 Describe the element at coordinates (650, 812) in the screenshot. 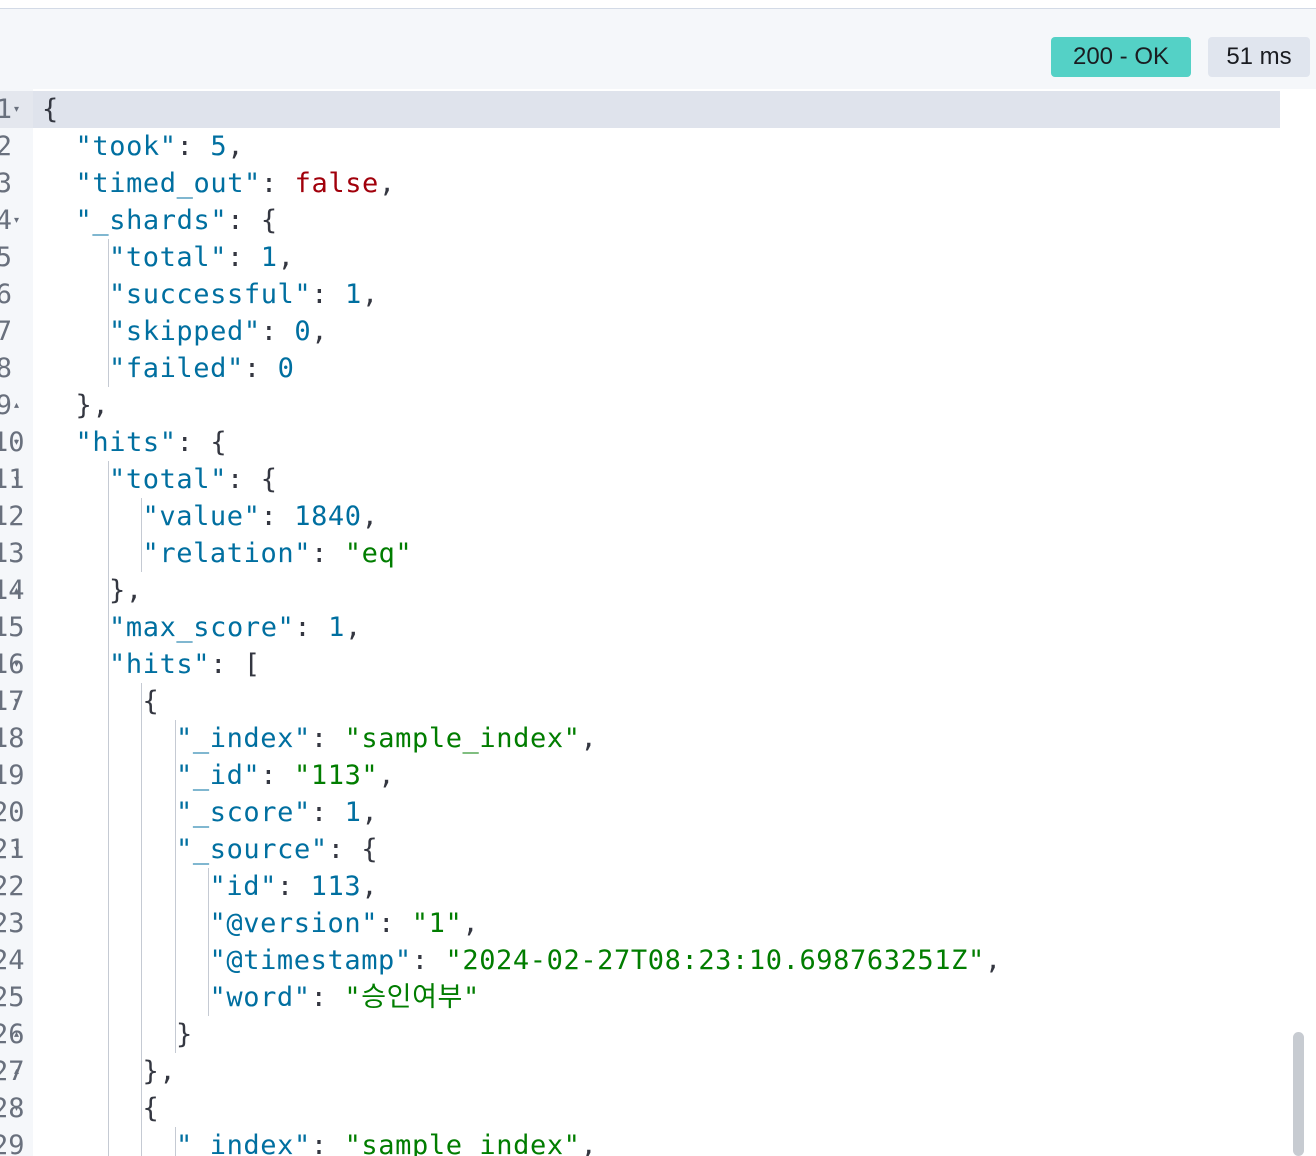

I see `code-line: 20 "_score": 1,` at that location.